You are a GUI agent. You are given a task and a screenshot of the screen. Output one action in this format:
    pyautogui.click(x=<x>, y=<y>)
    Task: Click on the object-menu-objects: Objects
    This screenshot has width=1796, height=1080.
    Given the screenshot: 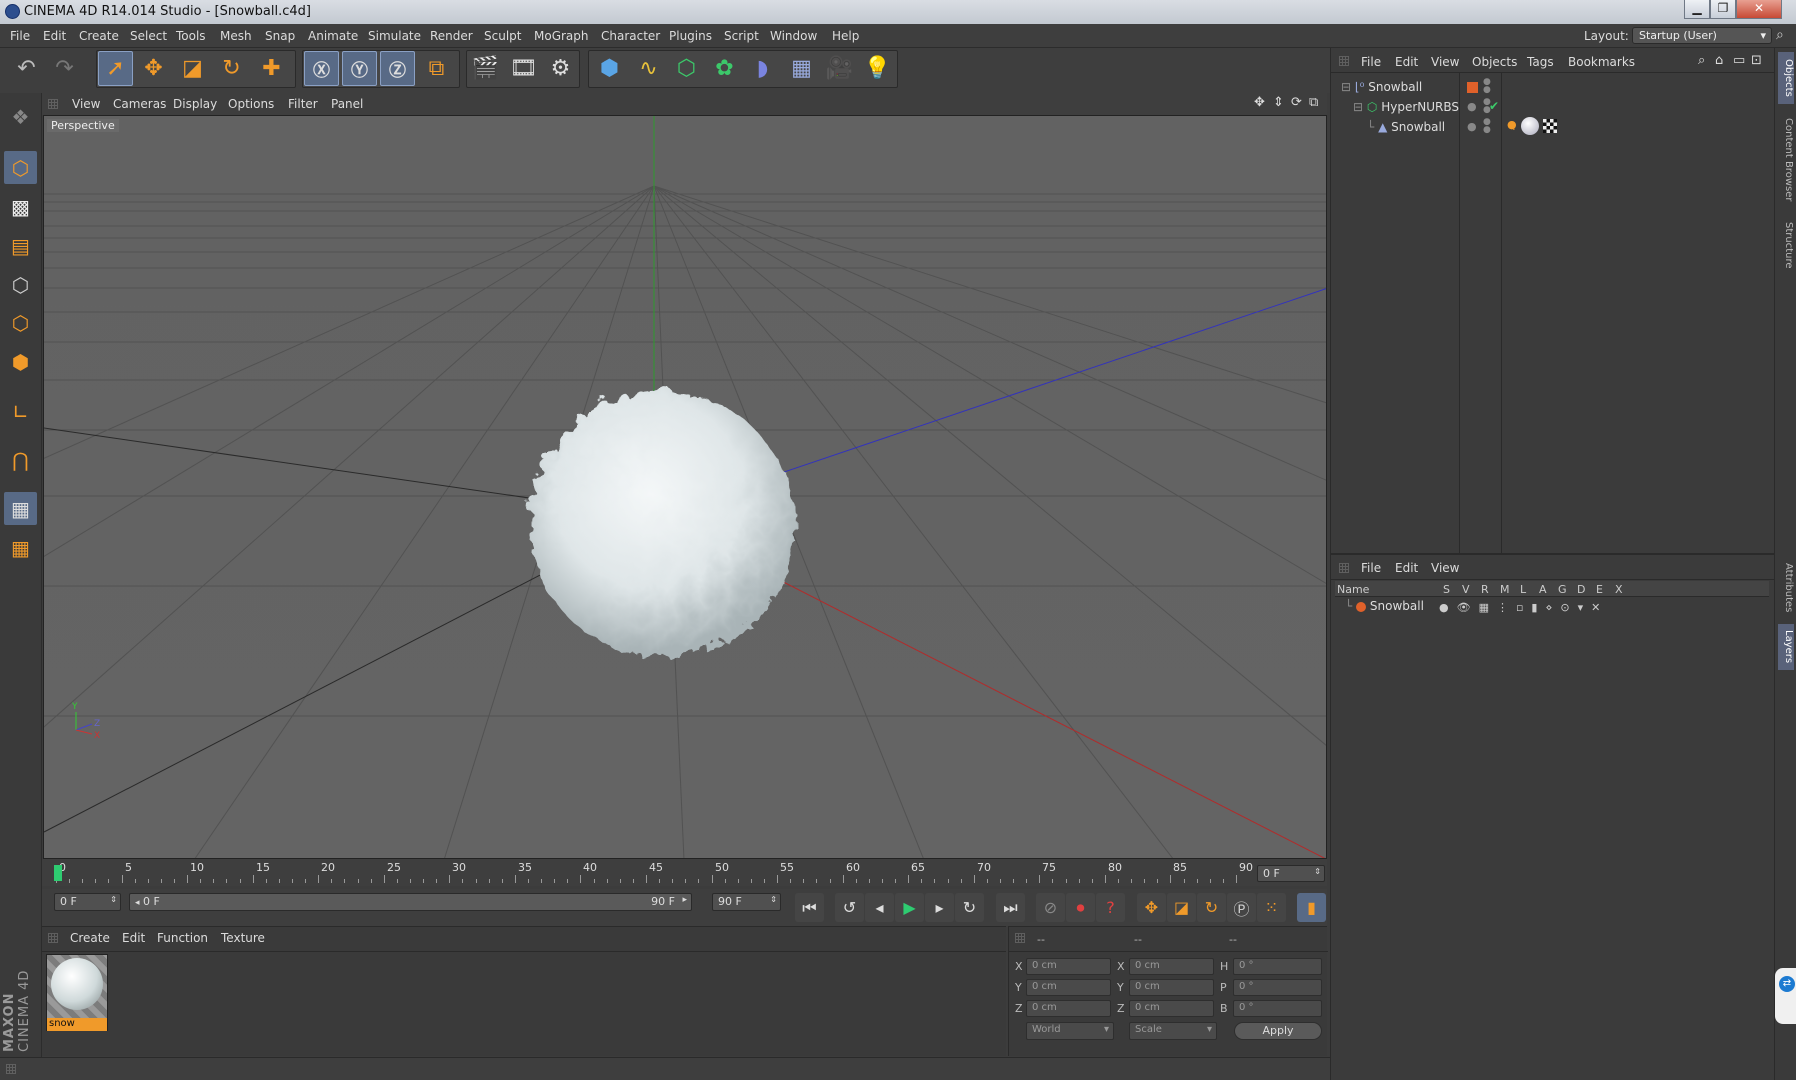 What is the action you would take?
    pyautogui.click(x=1494, y=62)
    